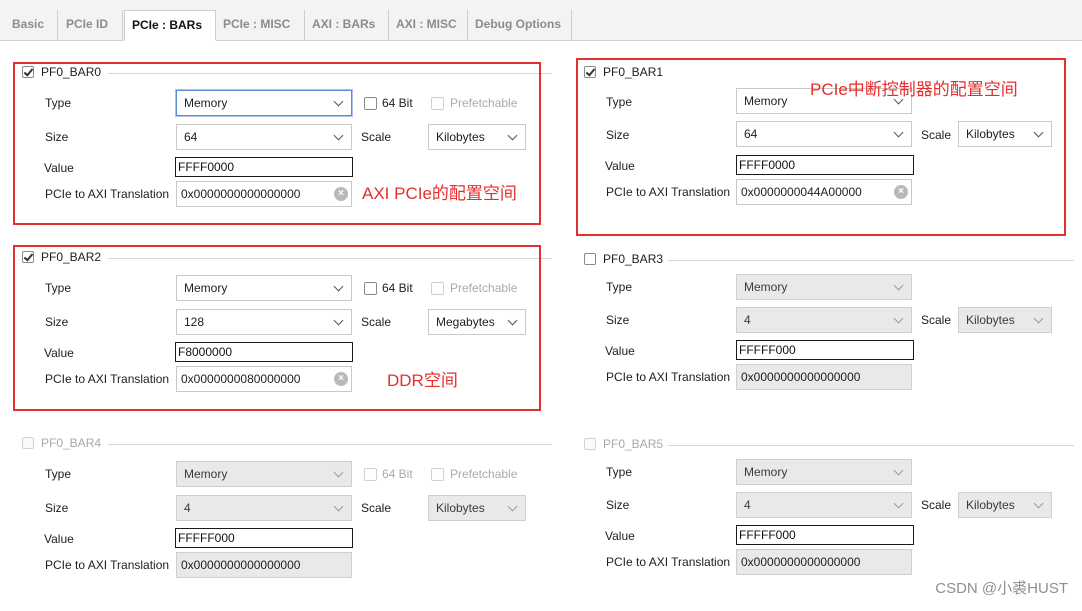 This screenshot has height=611, width=1082. What do you see at coordinates (747, 505) in the screenshot?
I see `bar5-size-value: 4` at bounding box center [747, 505].